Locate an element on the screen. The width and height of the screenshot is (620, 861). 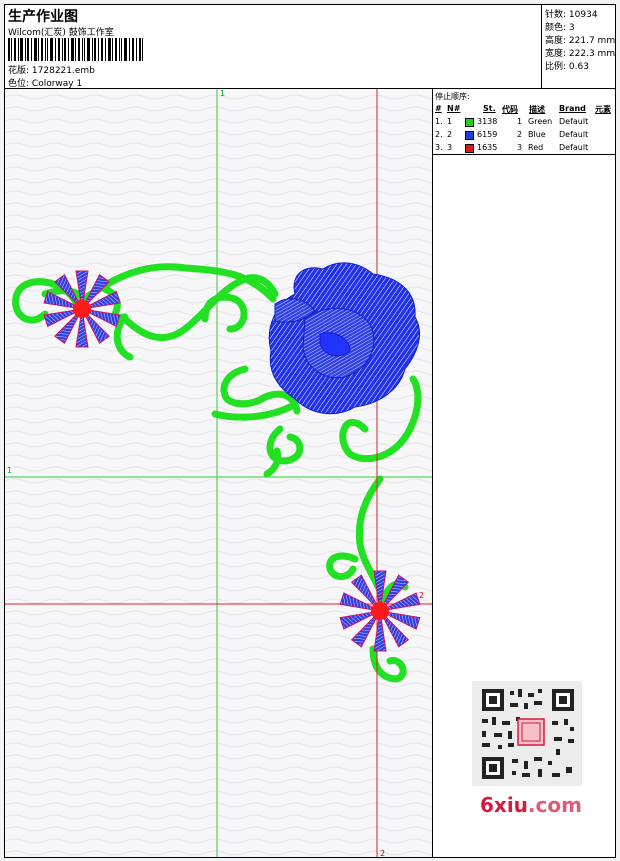
stat-colors-label: 颜色: is located at coordinates (556, 28).